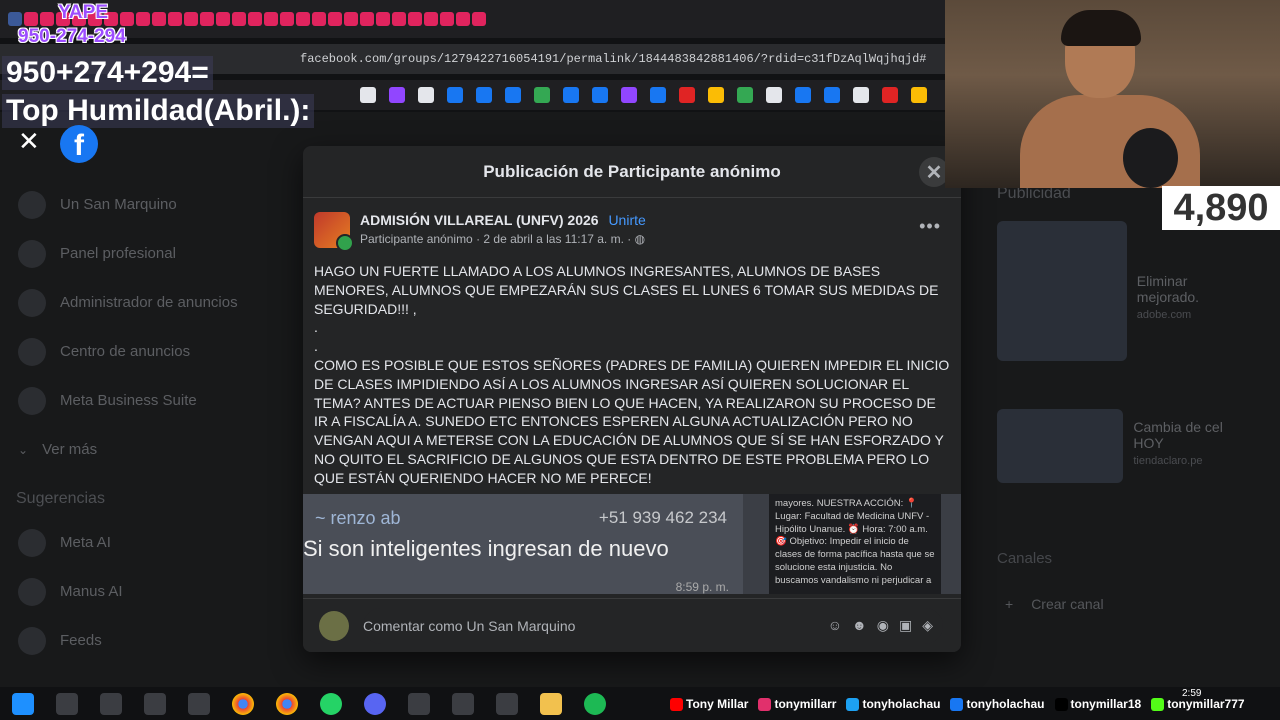 Image resolution: width=1280 pixels, height=720 pixels. Describe the element at coordinates (513, 95) in the screenshot. I see `steam-bookmark-icon` at that location.